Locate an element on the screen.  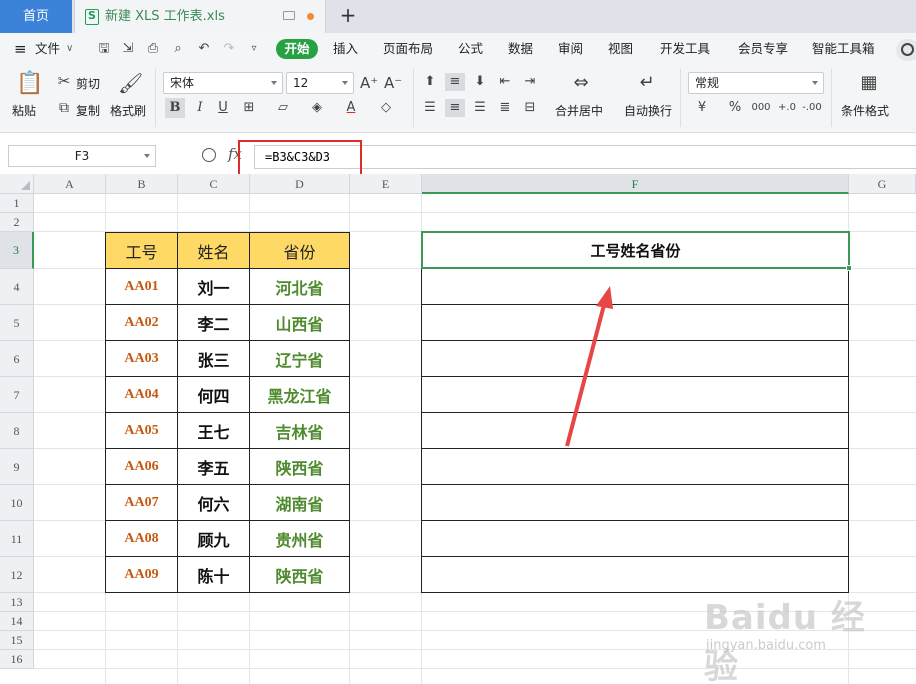
cell-province: 辽宁省 is located at coordinates (300, 359).